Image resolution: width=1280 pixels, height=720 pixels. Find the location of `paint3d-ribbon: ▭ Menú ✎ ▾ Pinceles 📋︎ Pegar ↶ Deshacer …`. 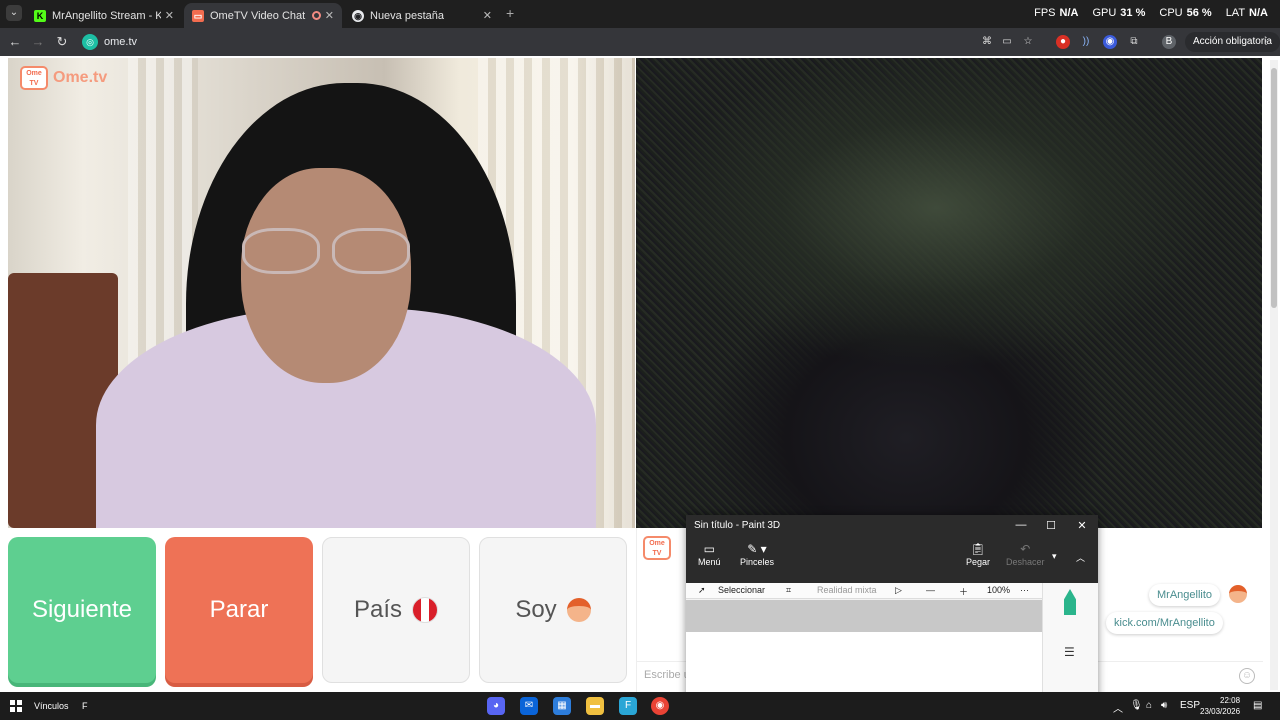

paint3d-ribbon: ▭ Menú ✎ ▾ Pinceles 📋︎ Pegar ↶ Deshacer … is located at coordinates (892, 560).